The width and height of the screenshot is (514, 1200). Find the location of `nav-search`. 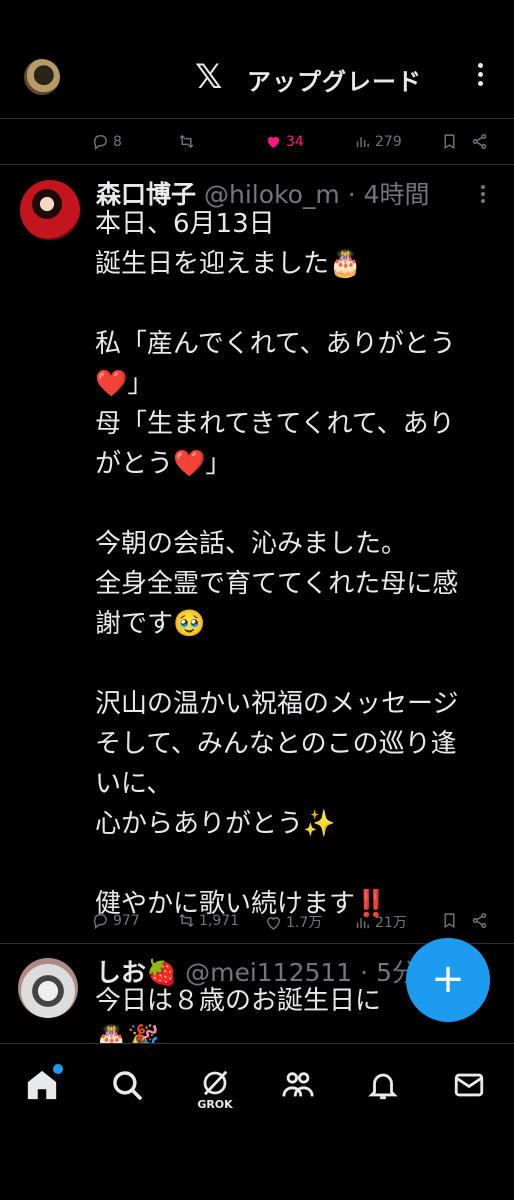

nav-search is located at coordinates (130, 1088).